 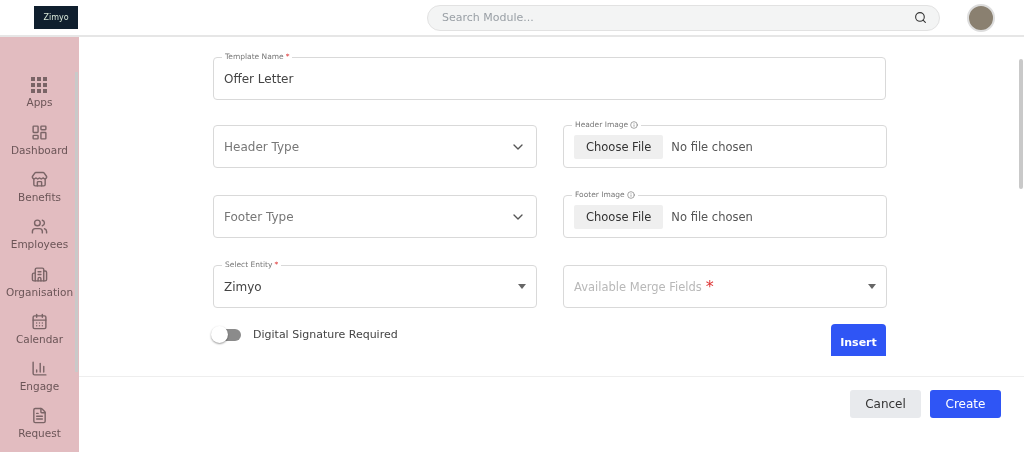 What do you see at coordinates (39, 321) in the screenshot?
I see `calendar-icon` at bounding box center [39, 321].